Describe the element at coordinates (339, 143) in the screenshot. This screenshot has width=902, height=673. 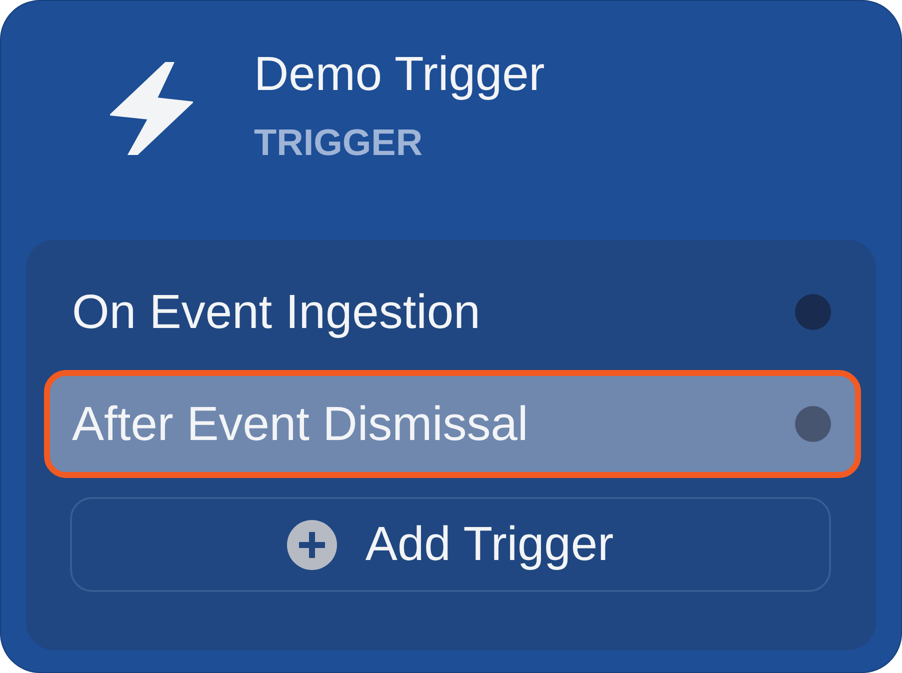
I see `node-type-label: TRIGGER` at that location.